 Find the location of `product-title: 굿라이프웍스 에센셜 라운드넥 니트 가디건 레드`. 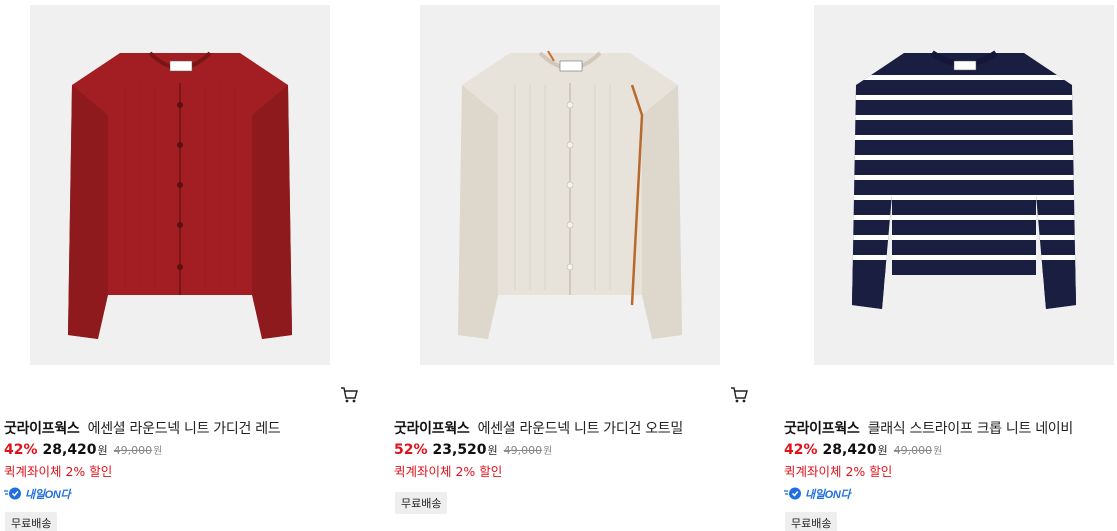

product-title: 굿라이프웍스 에센셜 라운드넥 니트 가디건 레드 is located at coordinates (174, 428).